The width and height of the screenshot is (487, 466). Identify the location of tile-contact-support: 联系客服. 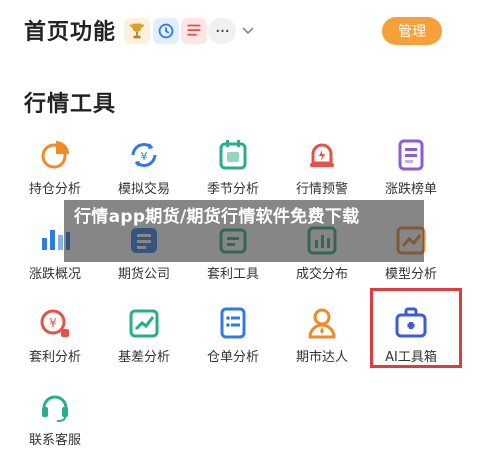
(55, 423).